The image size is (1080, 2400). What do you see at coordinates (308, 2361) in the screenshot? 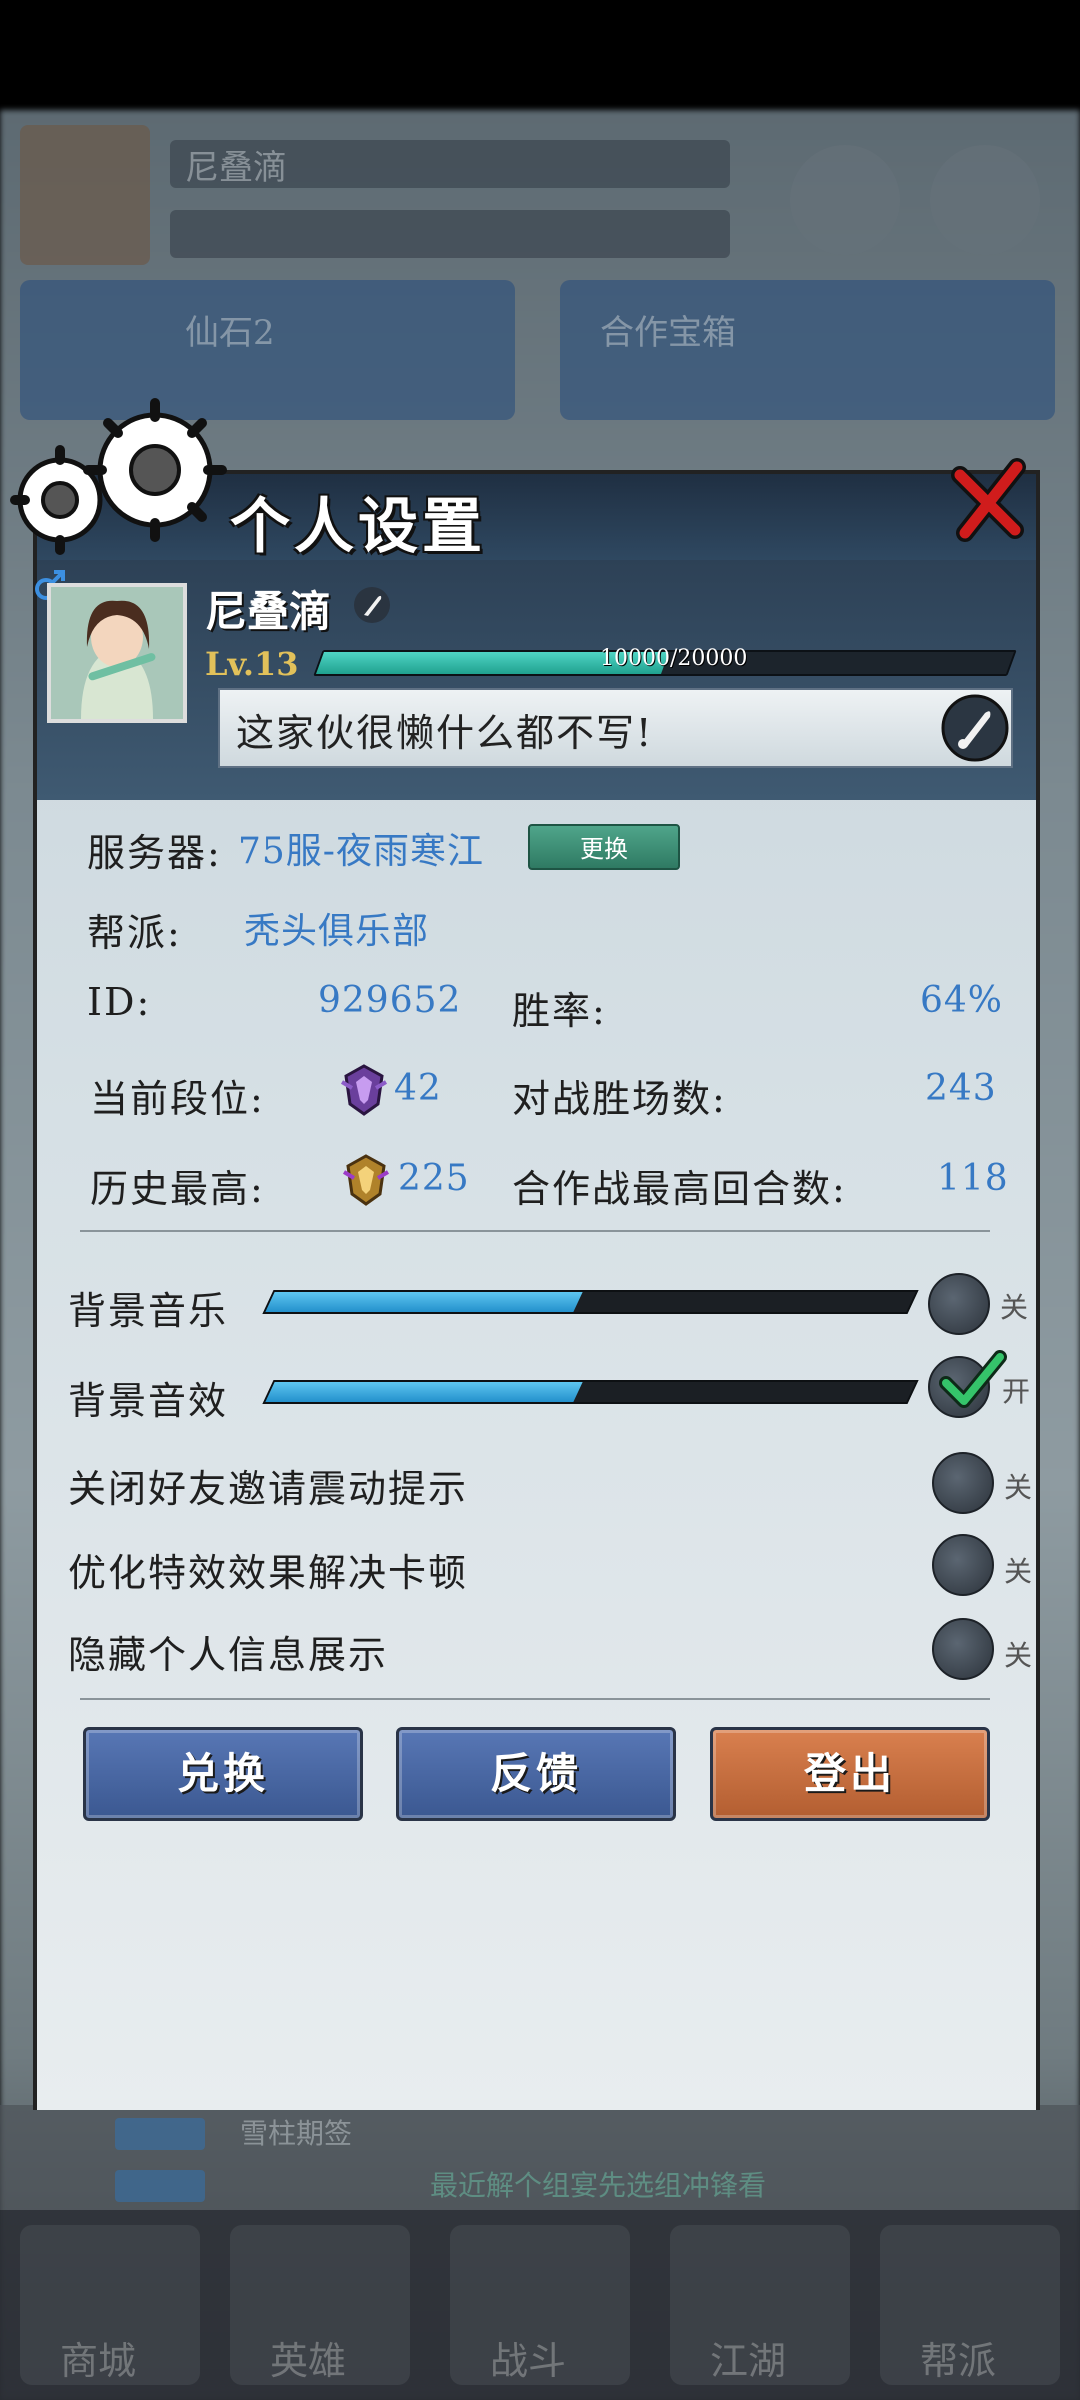
I see `background-nav-label: 英雄` at bounding box center [308, 2361].